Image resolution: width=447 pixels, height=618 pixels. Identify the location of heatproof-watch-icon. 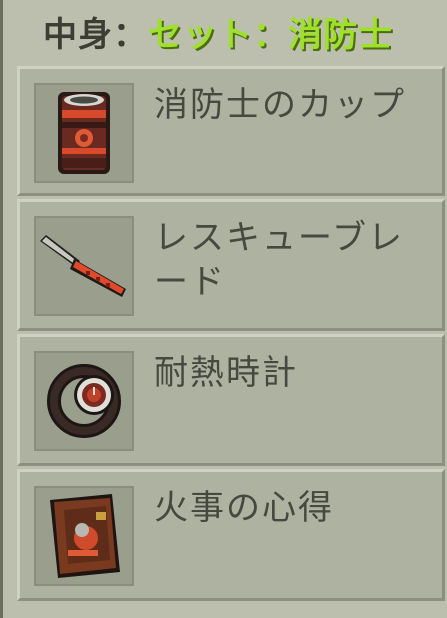
(84, 401).